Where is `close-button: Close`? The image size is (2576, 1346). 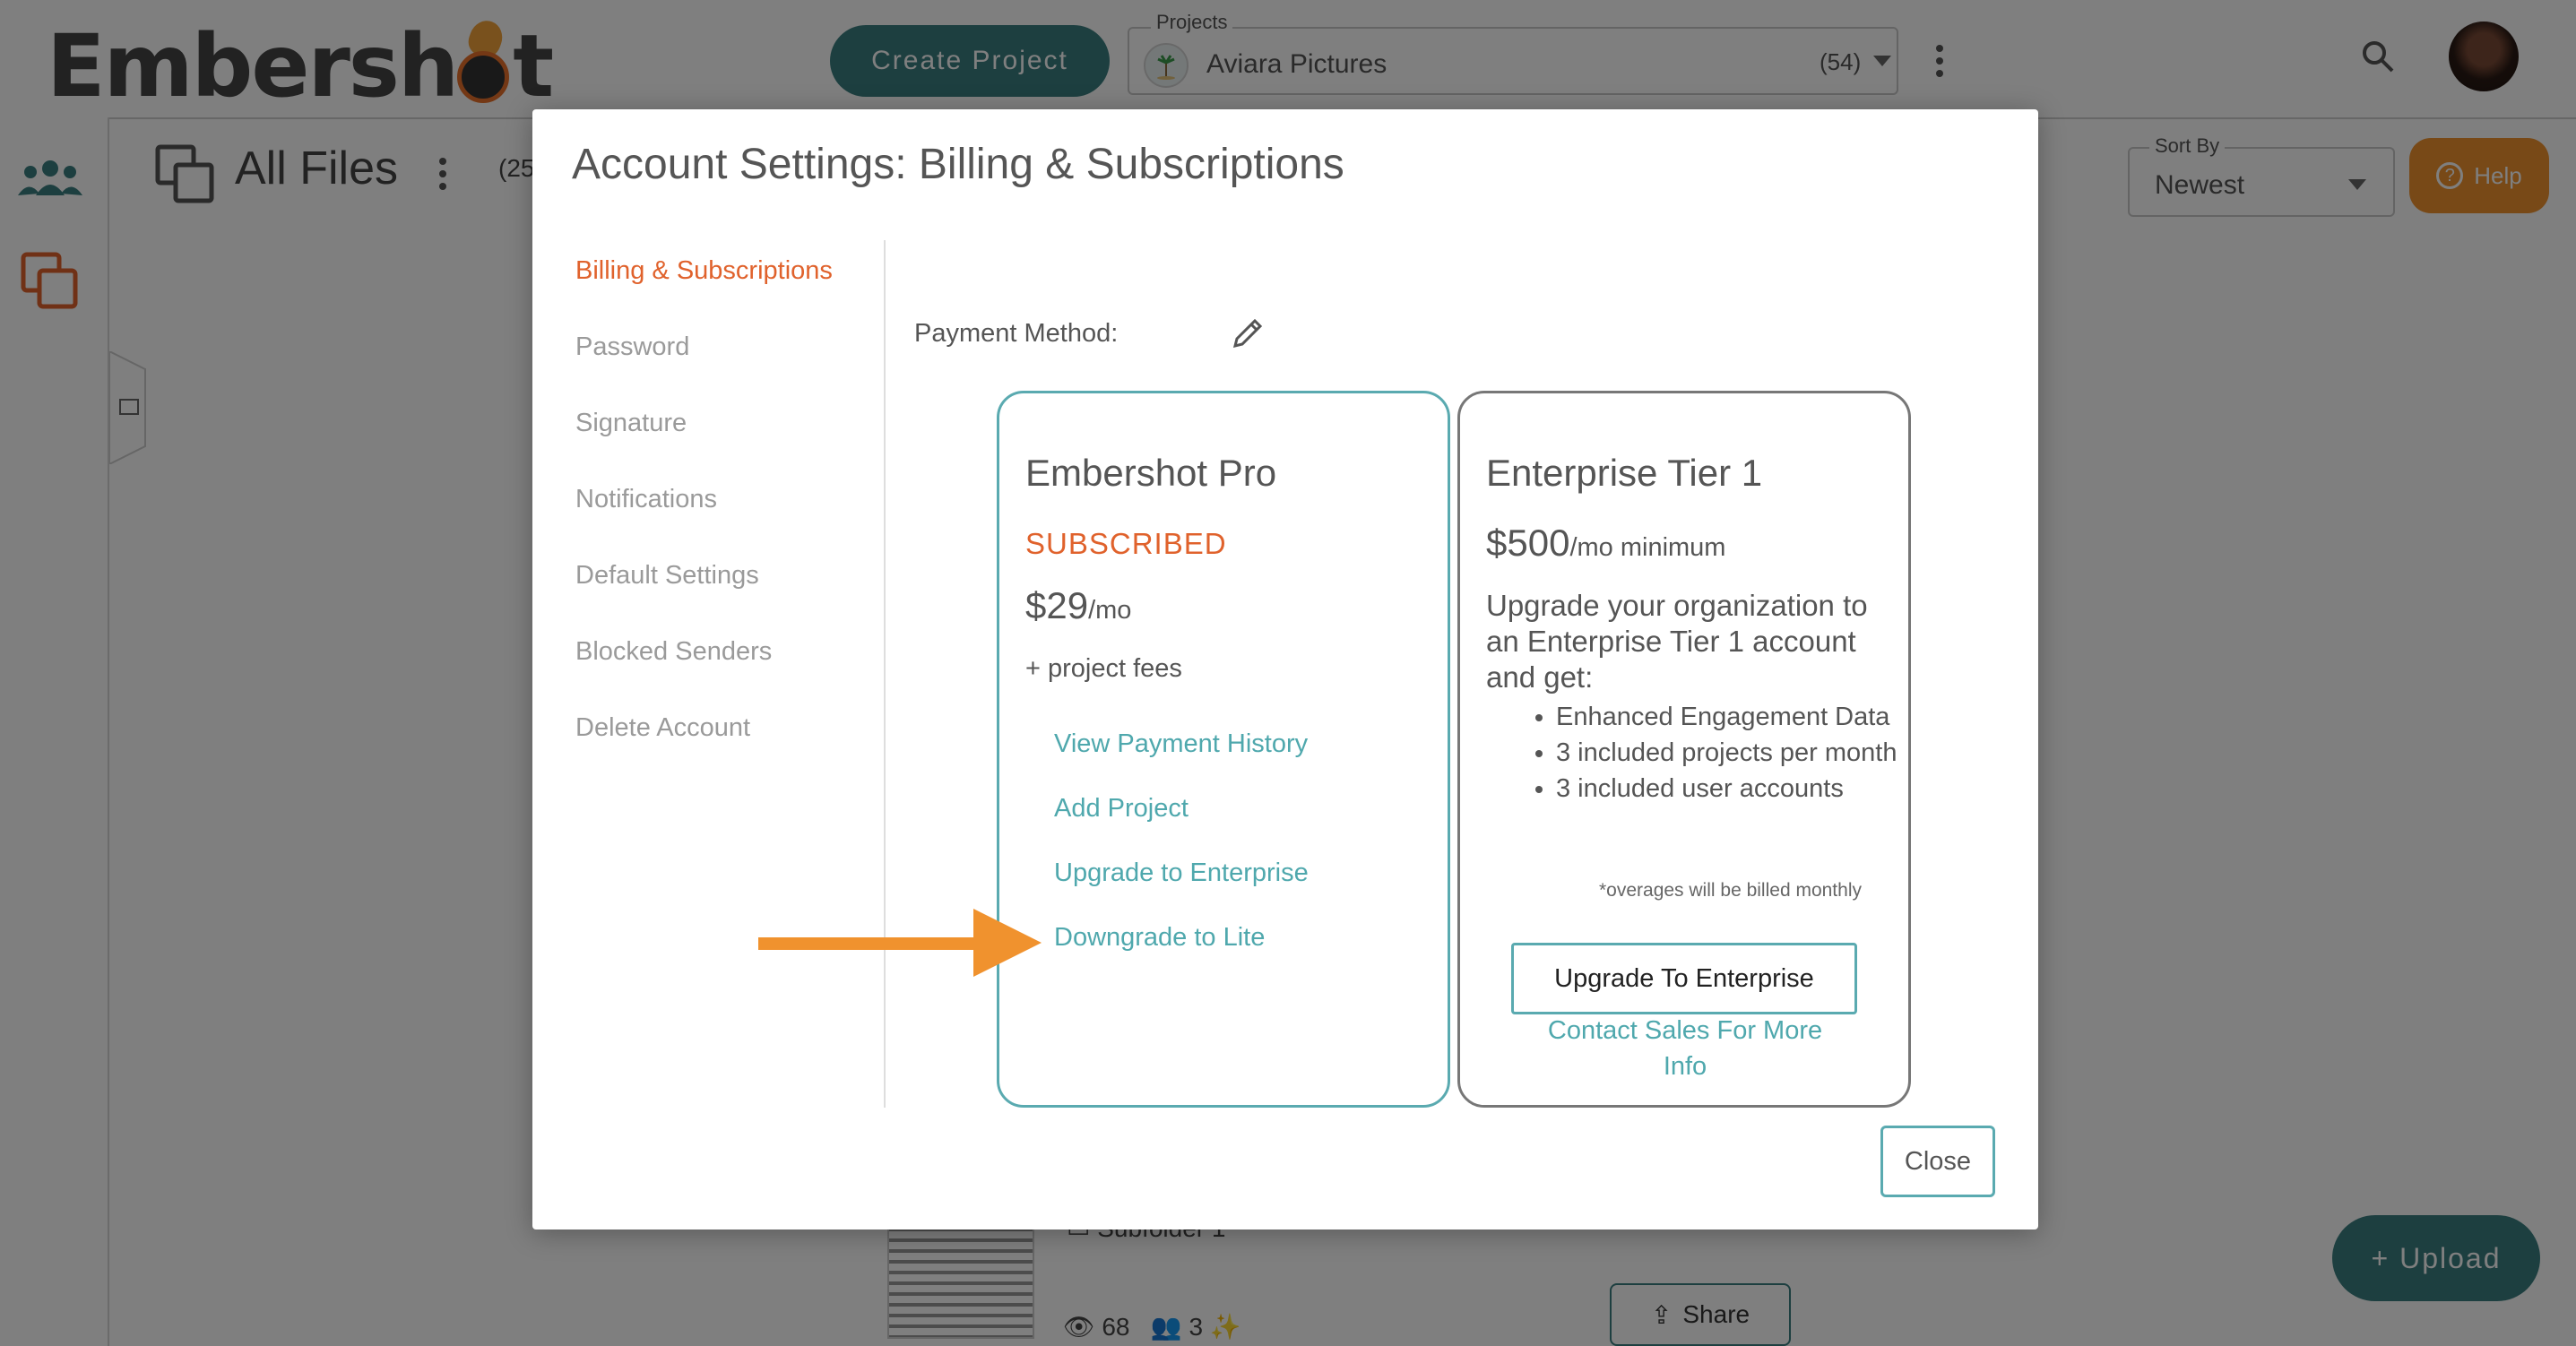 close-button: Close is located at coordinates (1937, 1161).